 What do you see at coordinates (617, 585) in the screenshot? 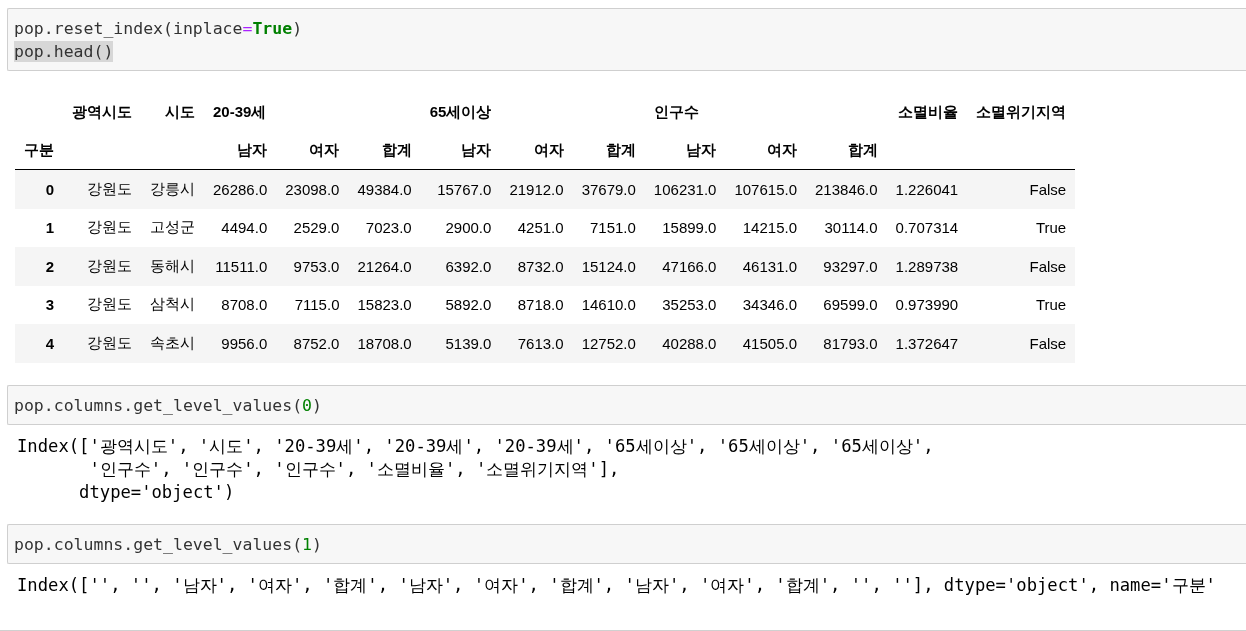
I see `output-text: Index(['', '', '남자', '여자', '합계', '남자', '여자', '합계', '남자', '여자', '합계', '', ''], dtype='object', name='구분'` at bounding box center [617, 585].